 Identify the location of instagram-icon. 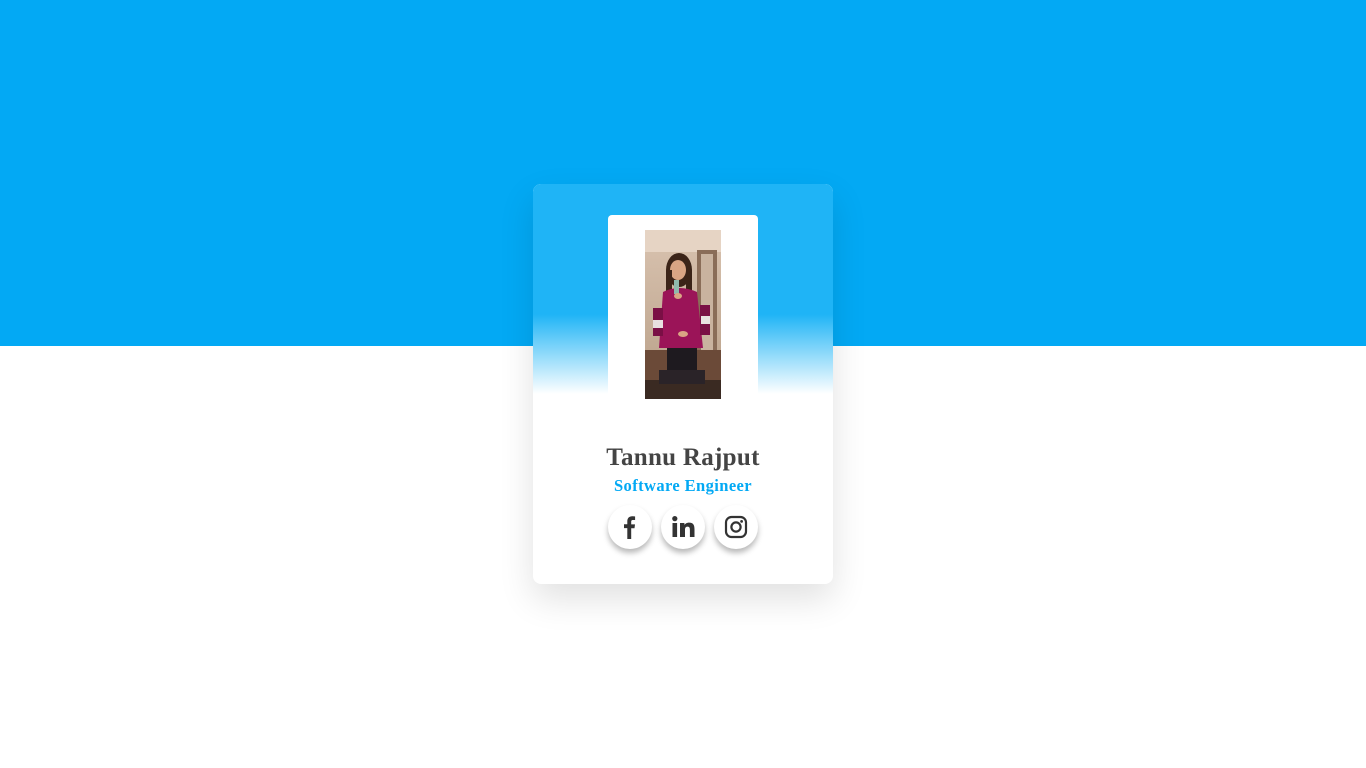
(736, 527).